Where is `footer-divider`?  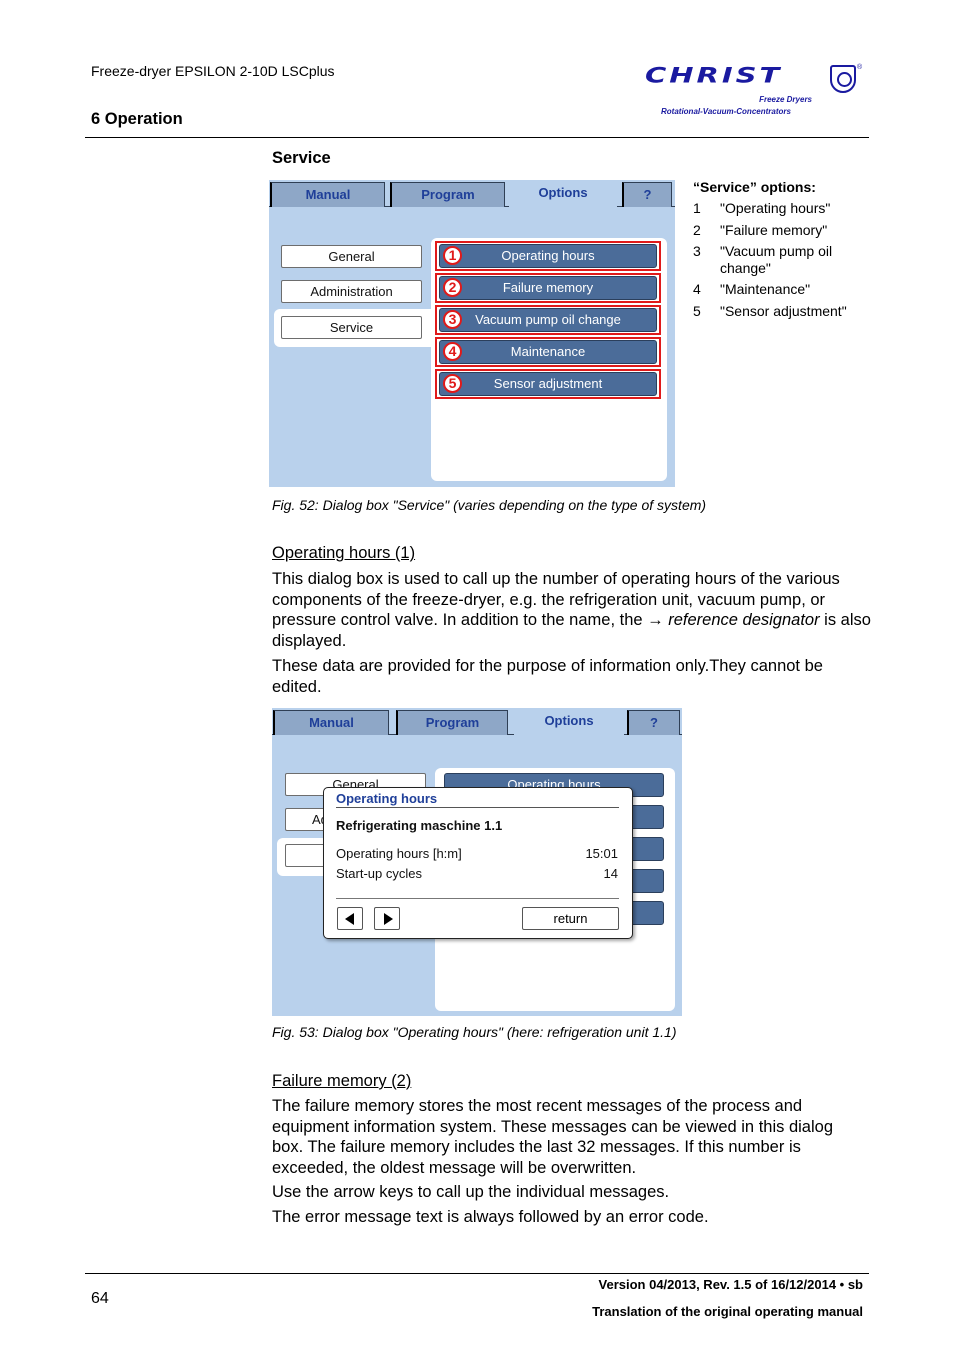 footer-divider is located at coordinates (477, 1273).